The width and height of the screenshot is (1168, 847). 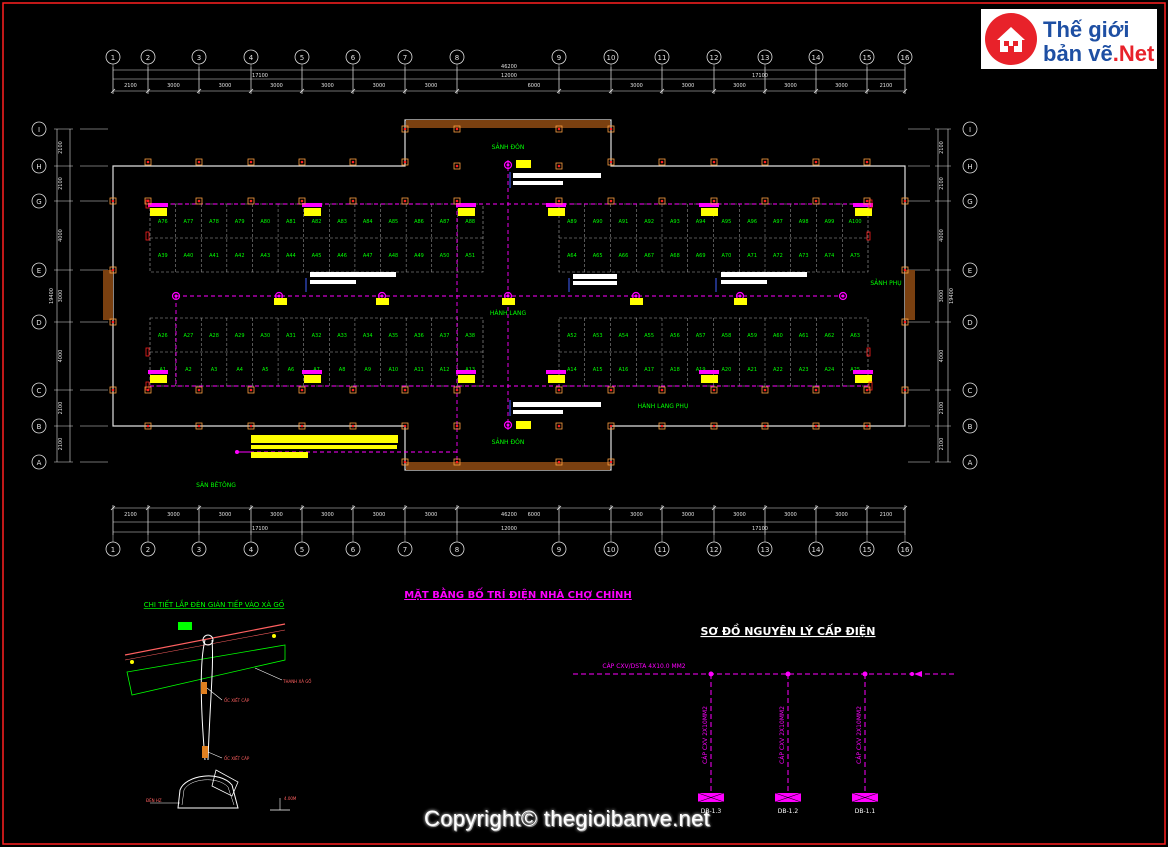 I want to click on stall-label: A88, so click(x=470, y=222).